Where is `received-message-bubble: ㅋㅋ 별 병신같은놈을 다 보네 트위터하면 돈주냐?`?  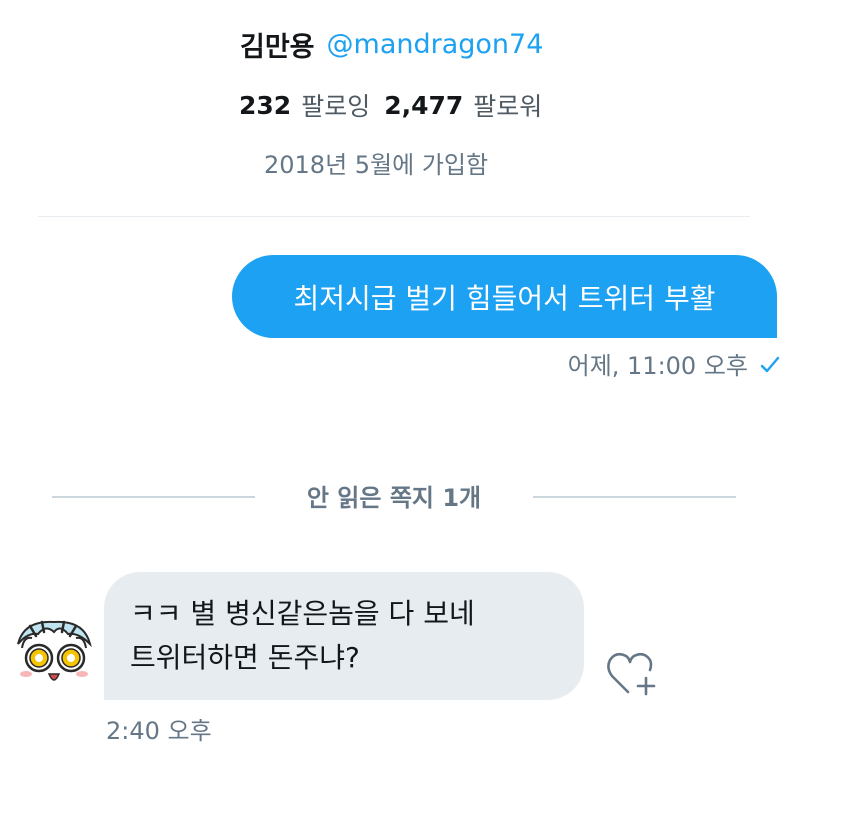
received-message-bubble: ㅋㅋ 별 병신같은놈을 다 보네 트위터하면 돈주냐? is located at coordinates (344, 636).